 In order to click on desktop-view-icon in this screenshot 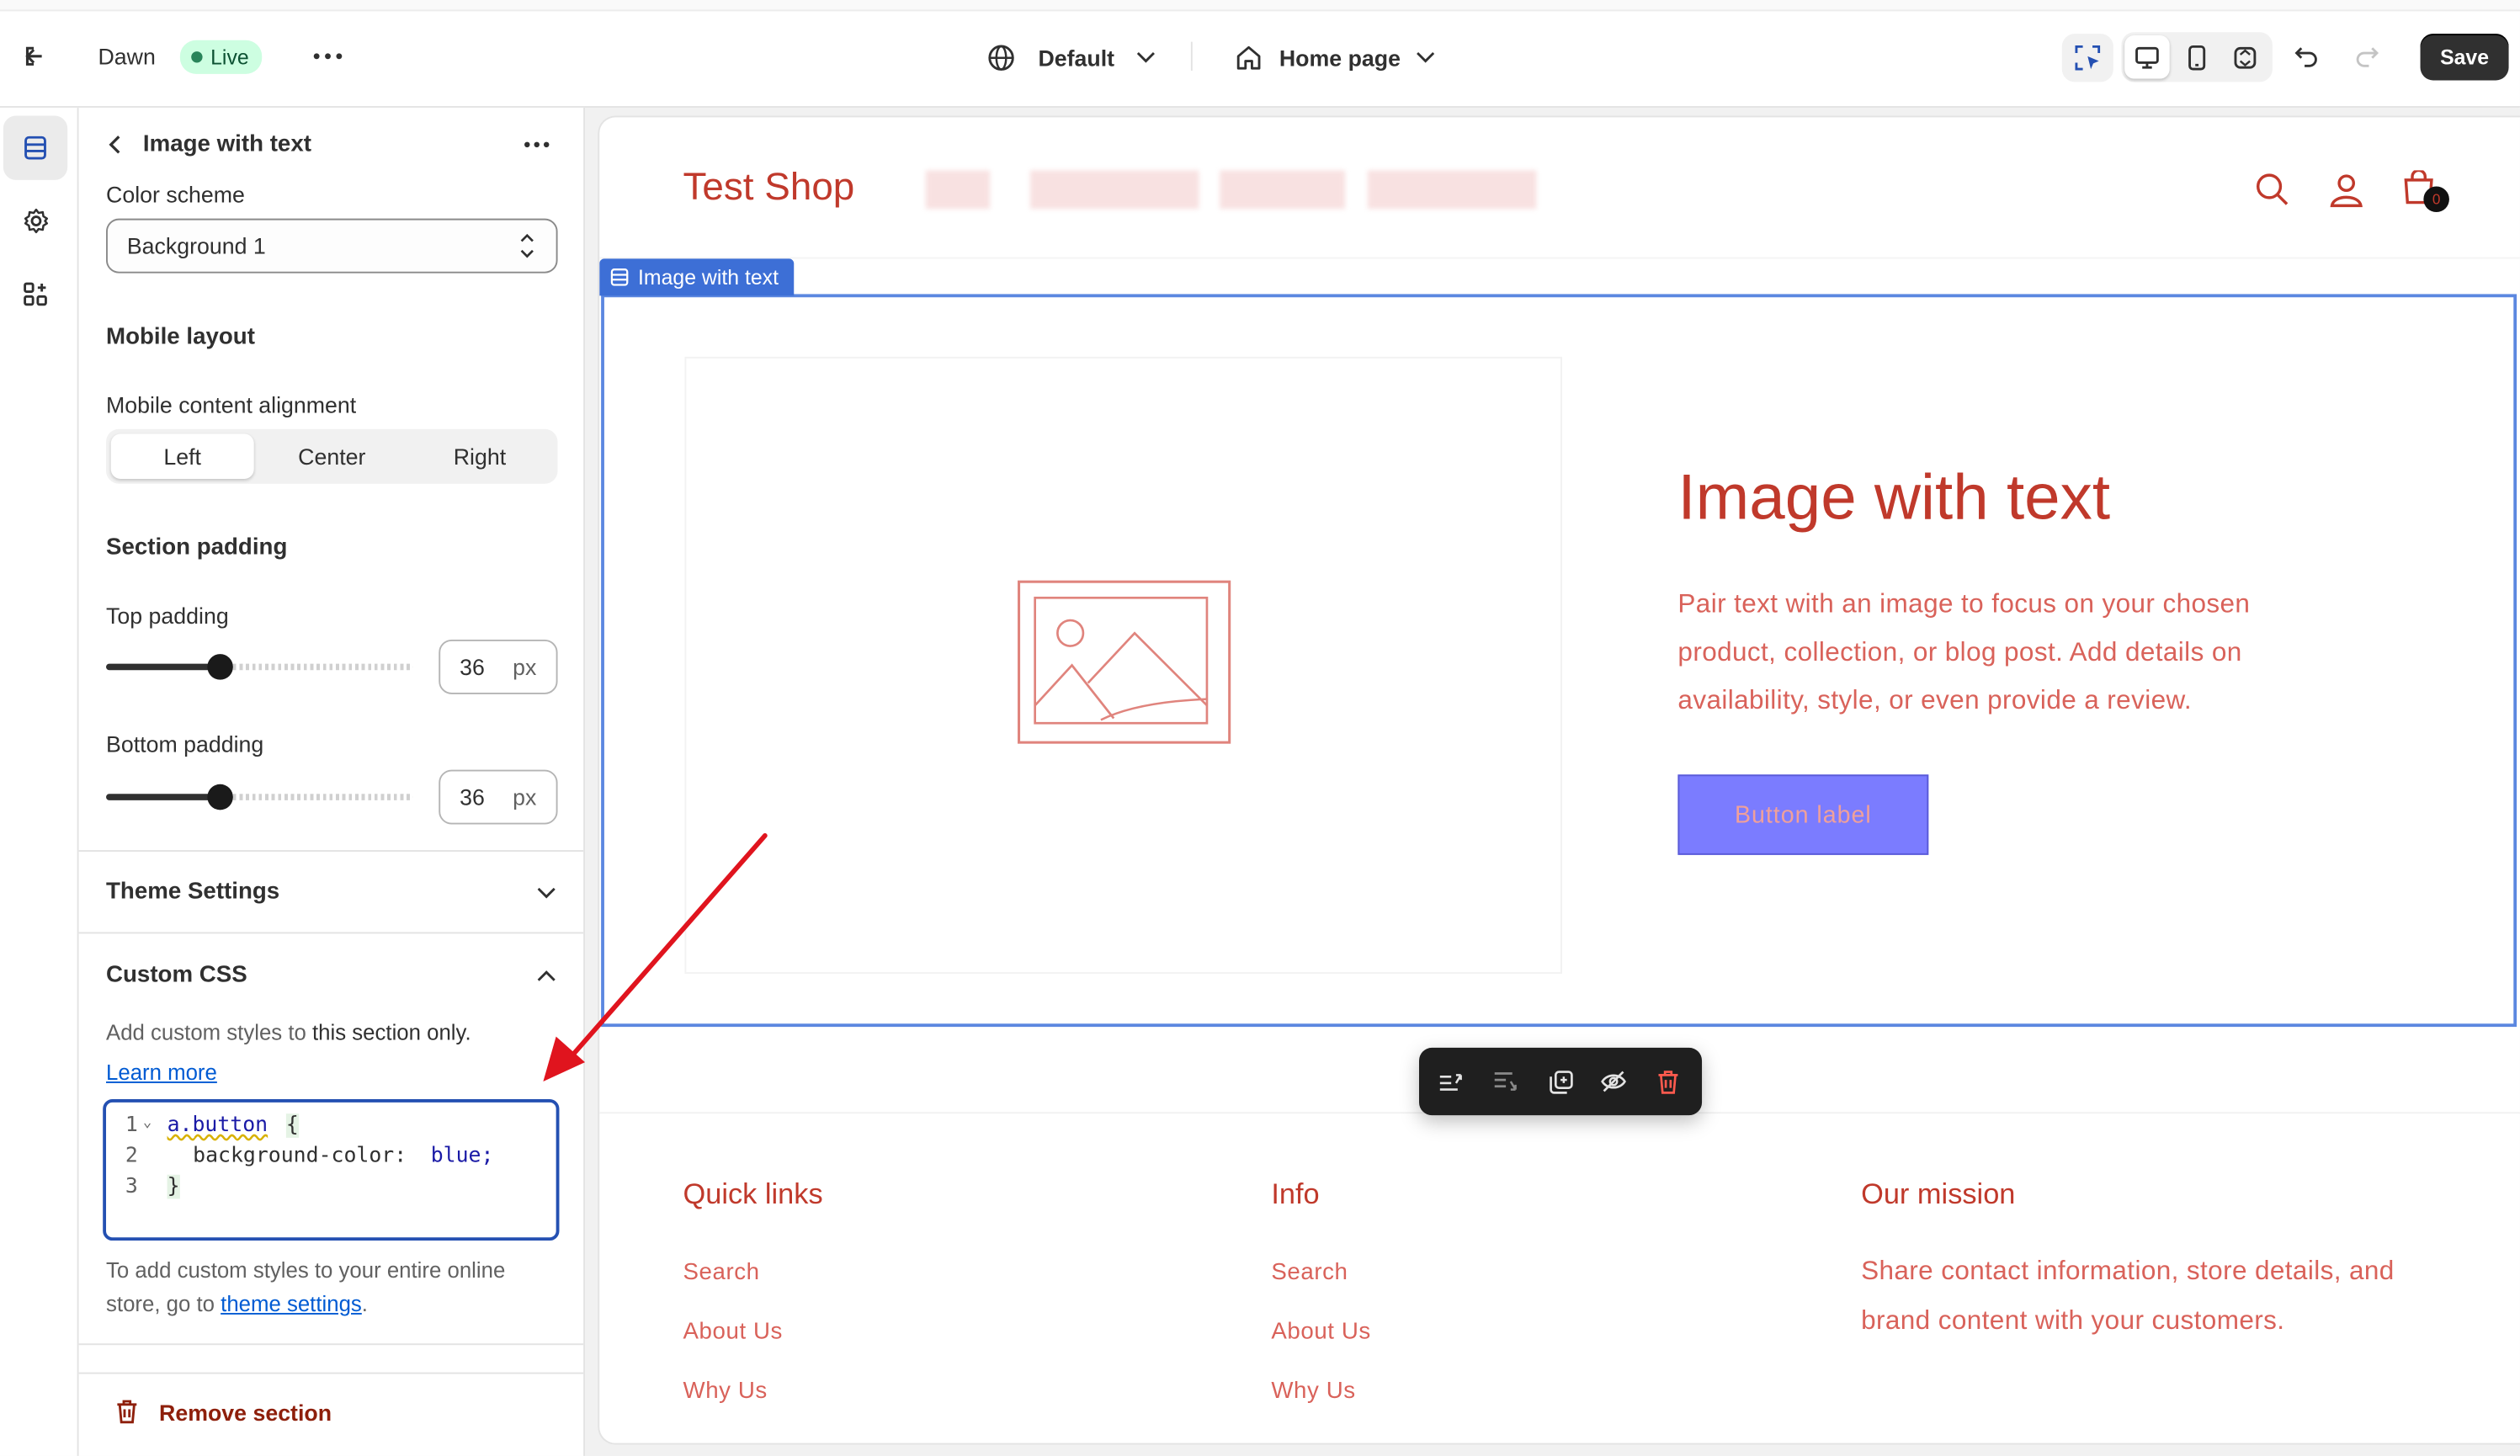, I will do `click(2147, 57)`.